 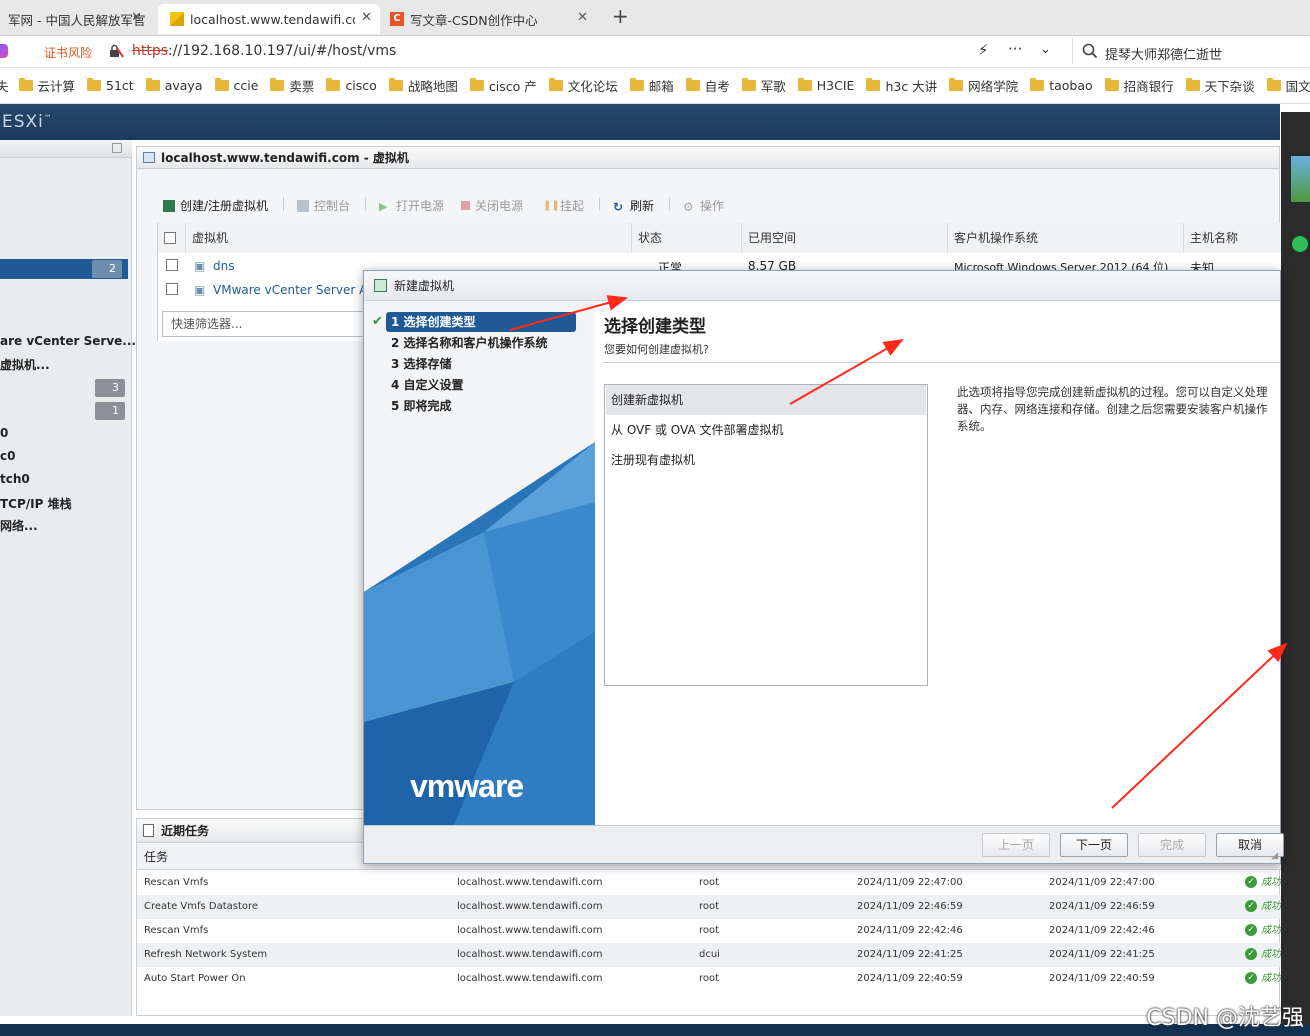 I want to click on arrow-to-edge, so click(x=1199, y=725).